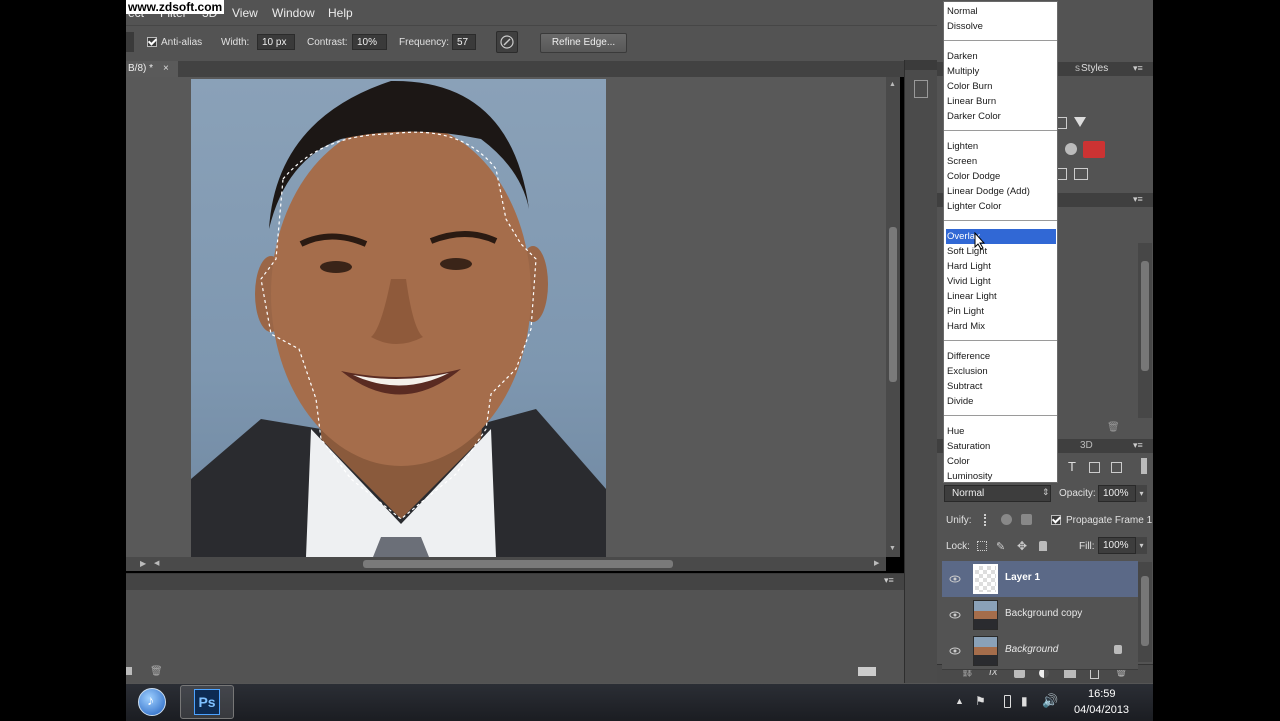 This screenshot has width=1280, height=721. I want to click on blend-option-color-dodge: Color Dodge, so click(1001, 176).